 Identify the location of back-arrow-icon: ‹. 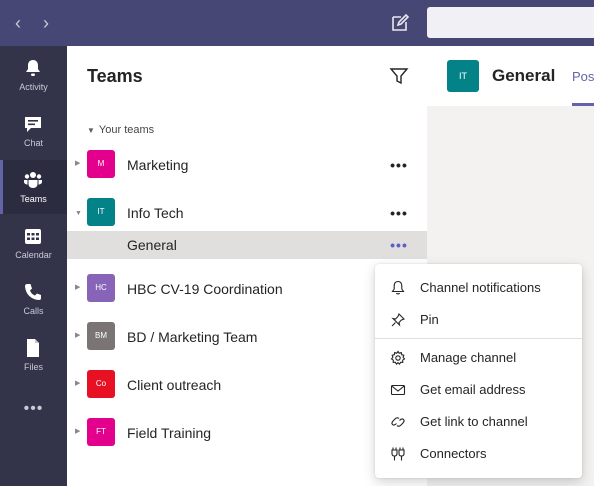
(18, 23).